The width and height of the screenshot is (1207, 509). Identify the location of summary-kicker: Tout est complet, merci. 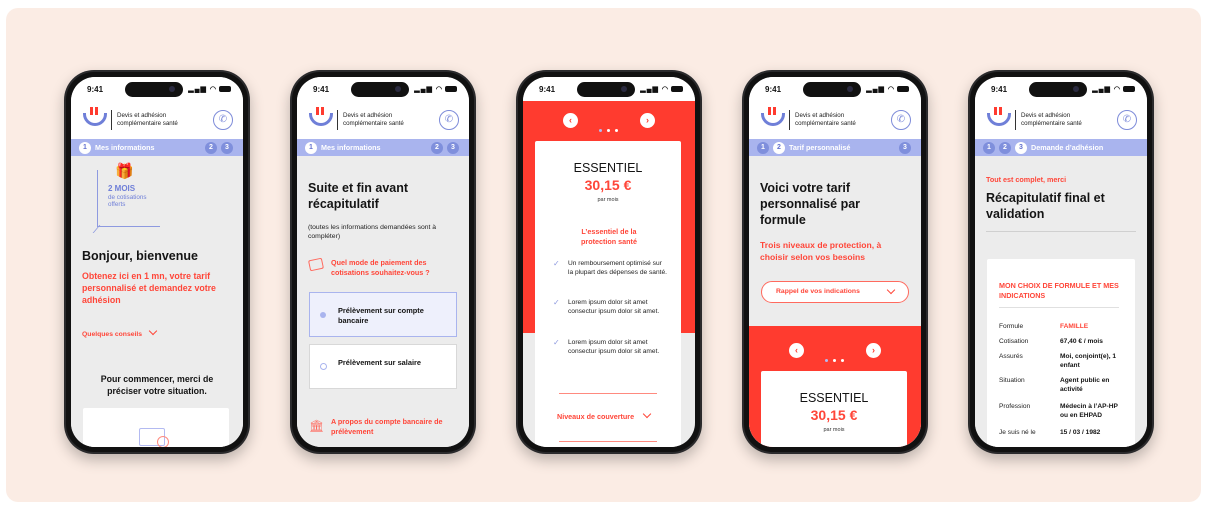
(1026, 179).